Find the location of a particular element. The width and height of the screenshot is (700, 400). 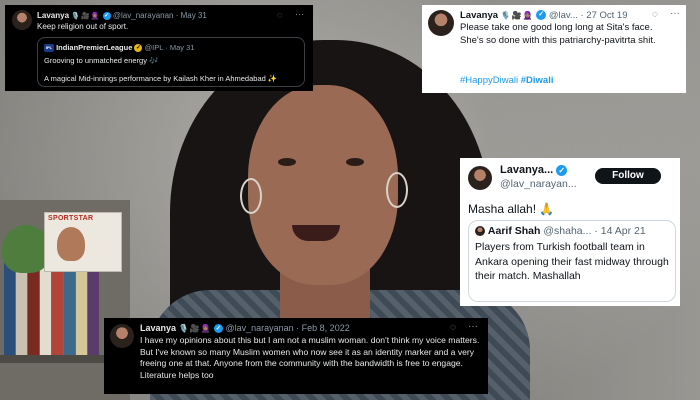

tweet-date: · Feb 8, 2022 is located at coordinates (323, 328).